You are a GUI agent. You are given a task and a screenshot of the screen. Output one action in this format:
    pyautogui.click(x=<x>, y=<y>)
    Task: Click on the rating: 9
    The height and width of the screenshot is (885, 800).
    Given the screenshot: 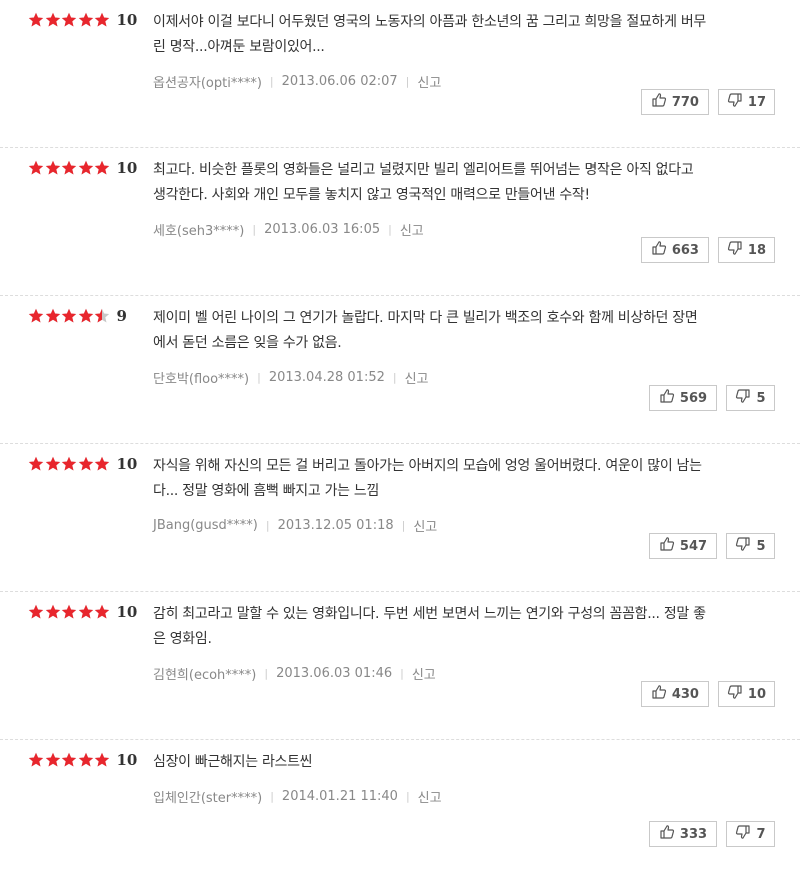 What is the action you would take?
    pyautogui.click(x=77, y=316)
    